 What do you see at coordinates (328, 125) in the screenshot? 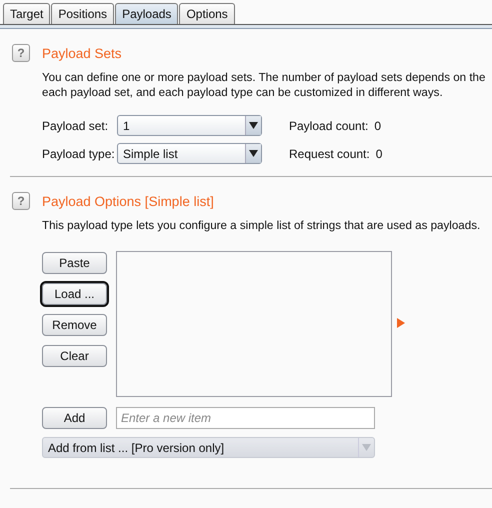
I see `count-label: Payload count:` at bounding box center [328, 125].